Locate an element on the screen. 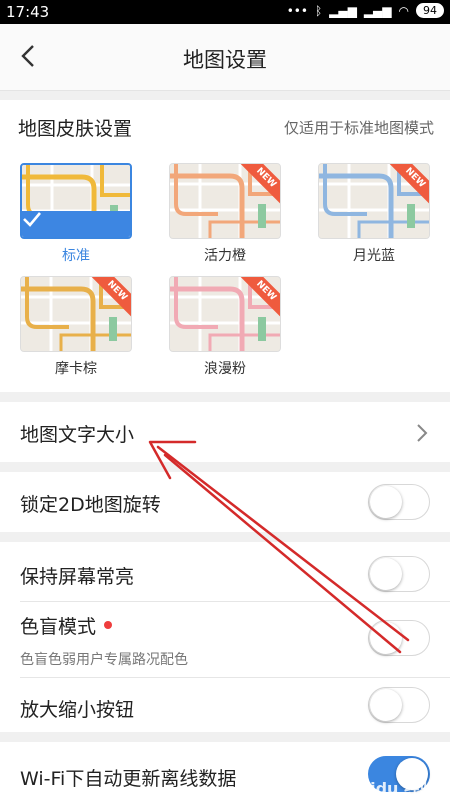  bluetooth-icon: ᛒ is located at coordinates (318, 10).